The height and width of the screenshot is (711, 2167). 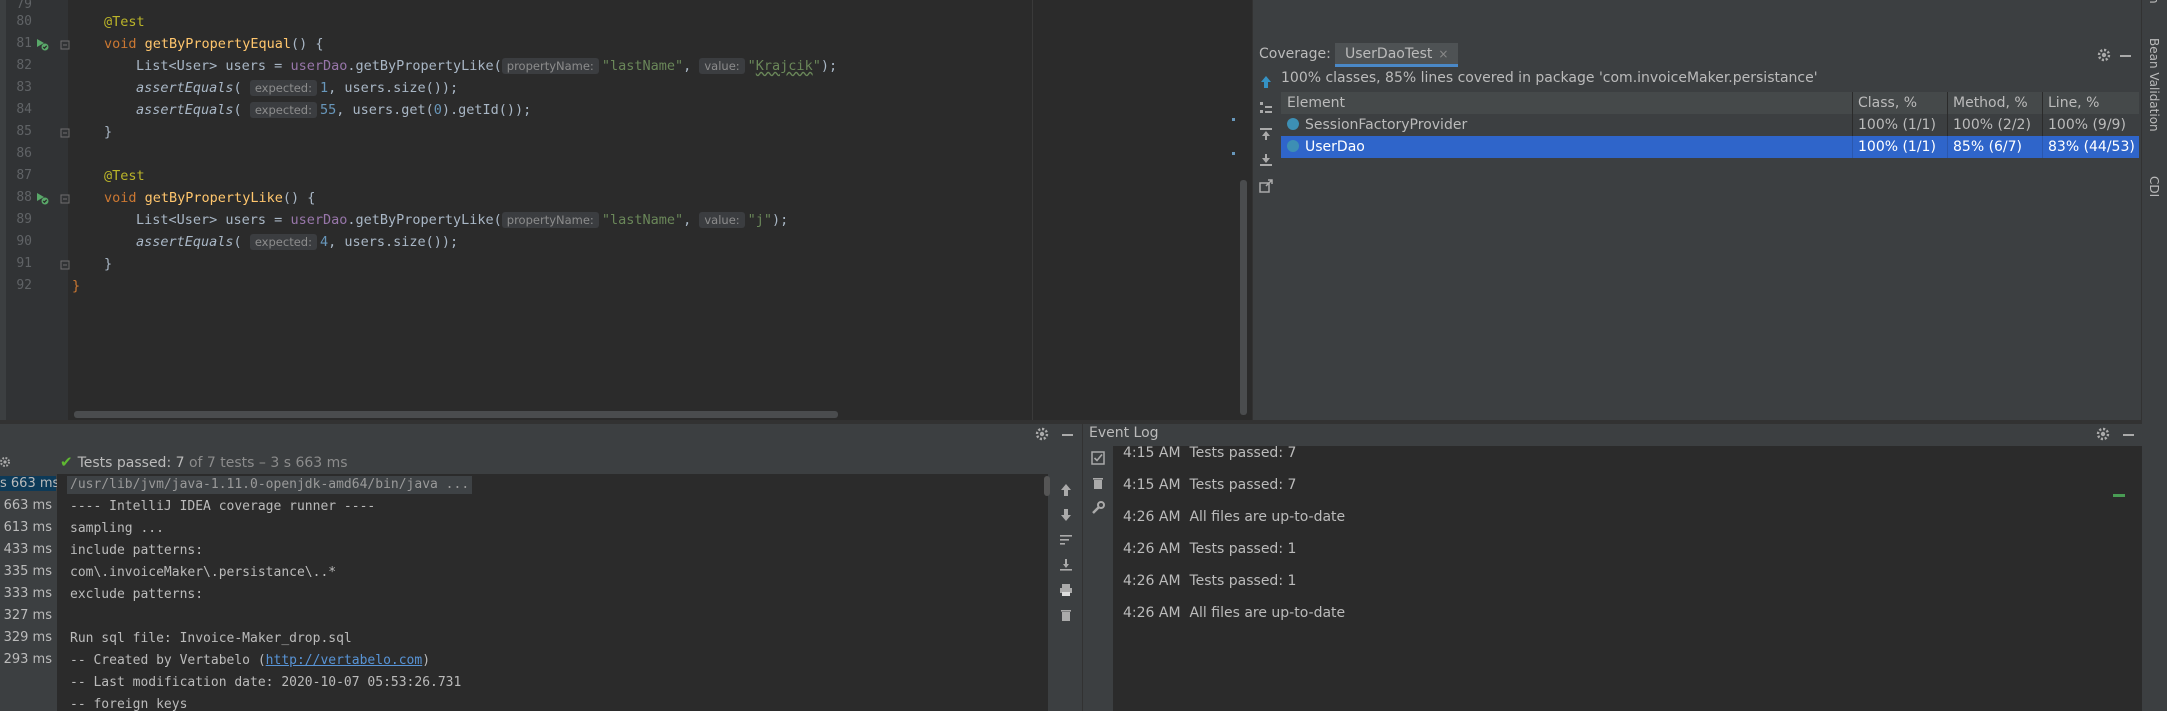 What do you see at coordinates (120, 198) in the screenshot?
I see `keyword: void` at bounding box center [120, 198].